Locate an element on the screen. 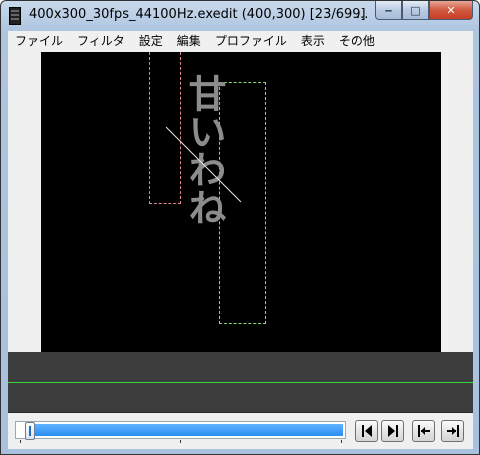 This screenshot has width=480, height=455. seek-thumb is located at coordinates (30, 431).